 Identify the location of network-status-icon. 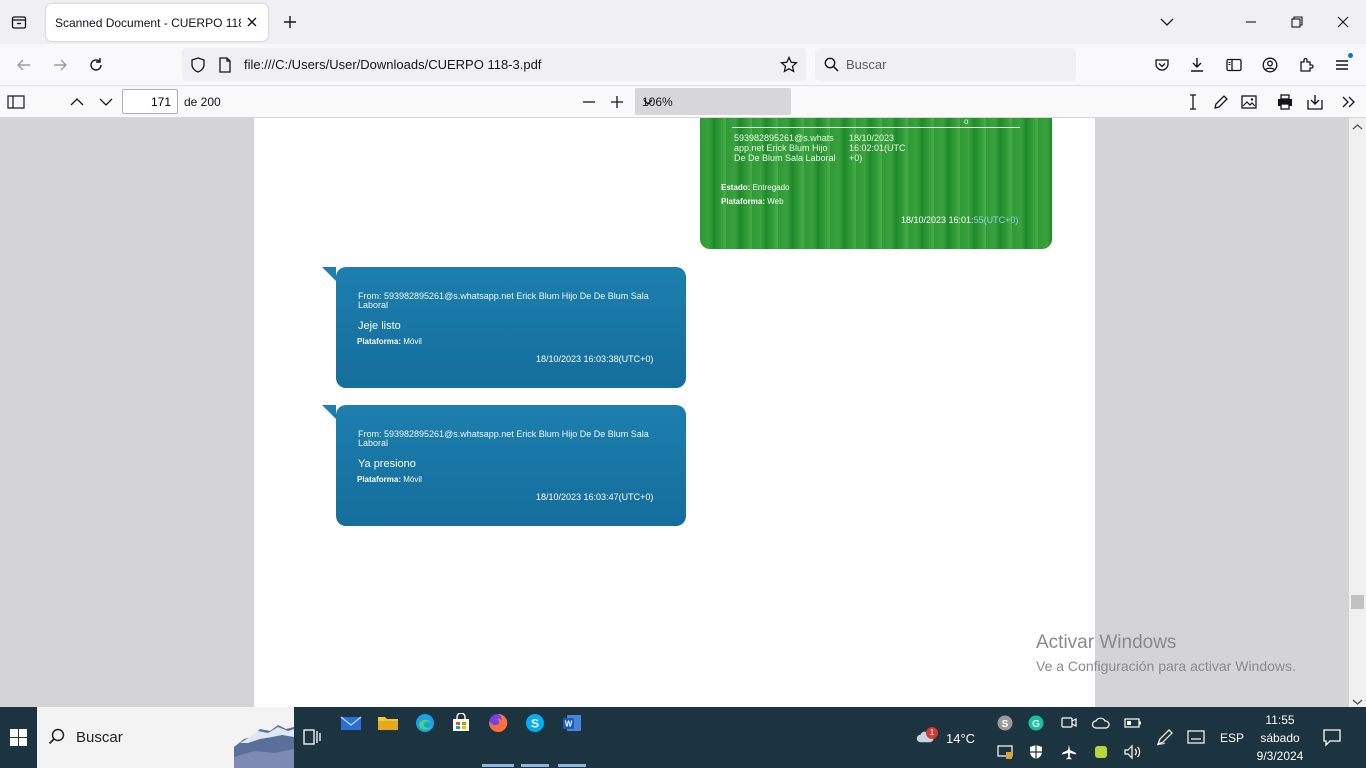
(1005, 752).